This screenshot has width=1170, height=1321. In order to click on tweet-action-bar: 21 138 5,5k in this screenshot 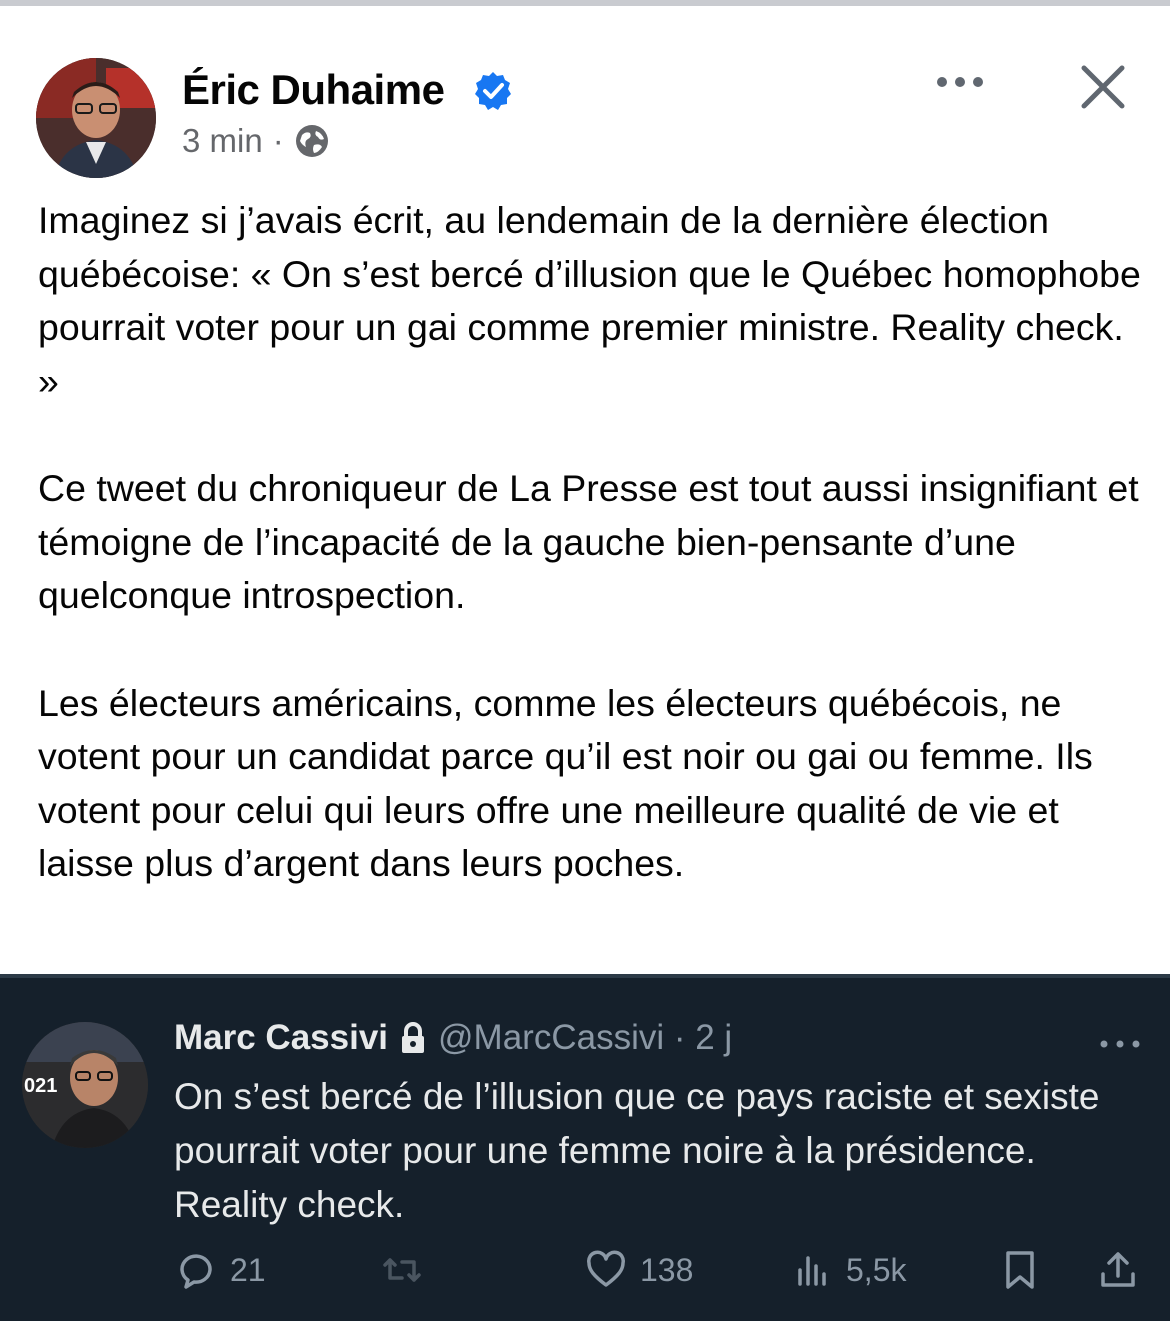, I will do `click(585, 1278)`.